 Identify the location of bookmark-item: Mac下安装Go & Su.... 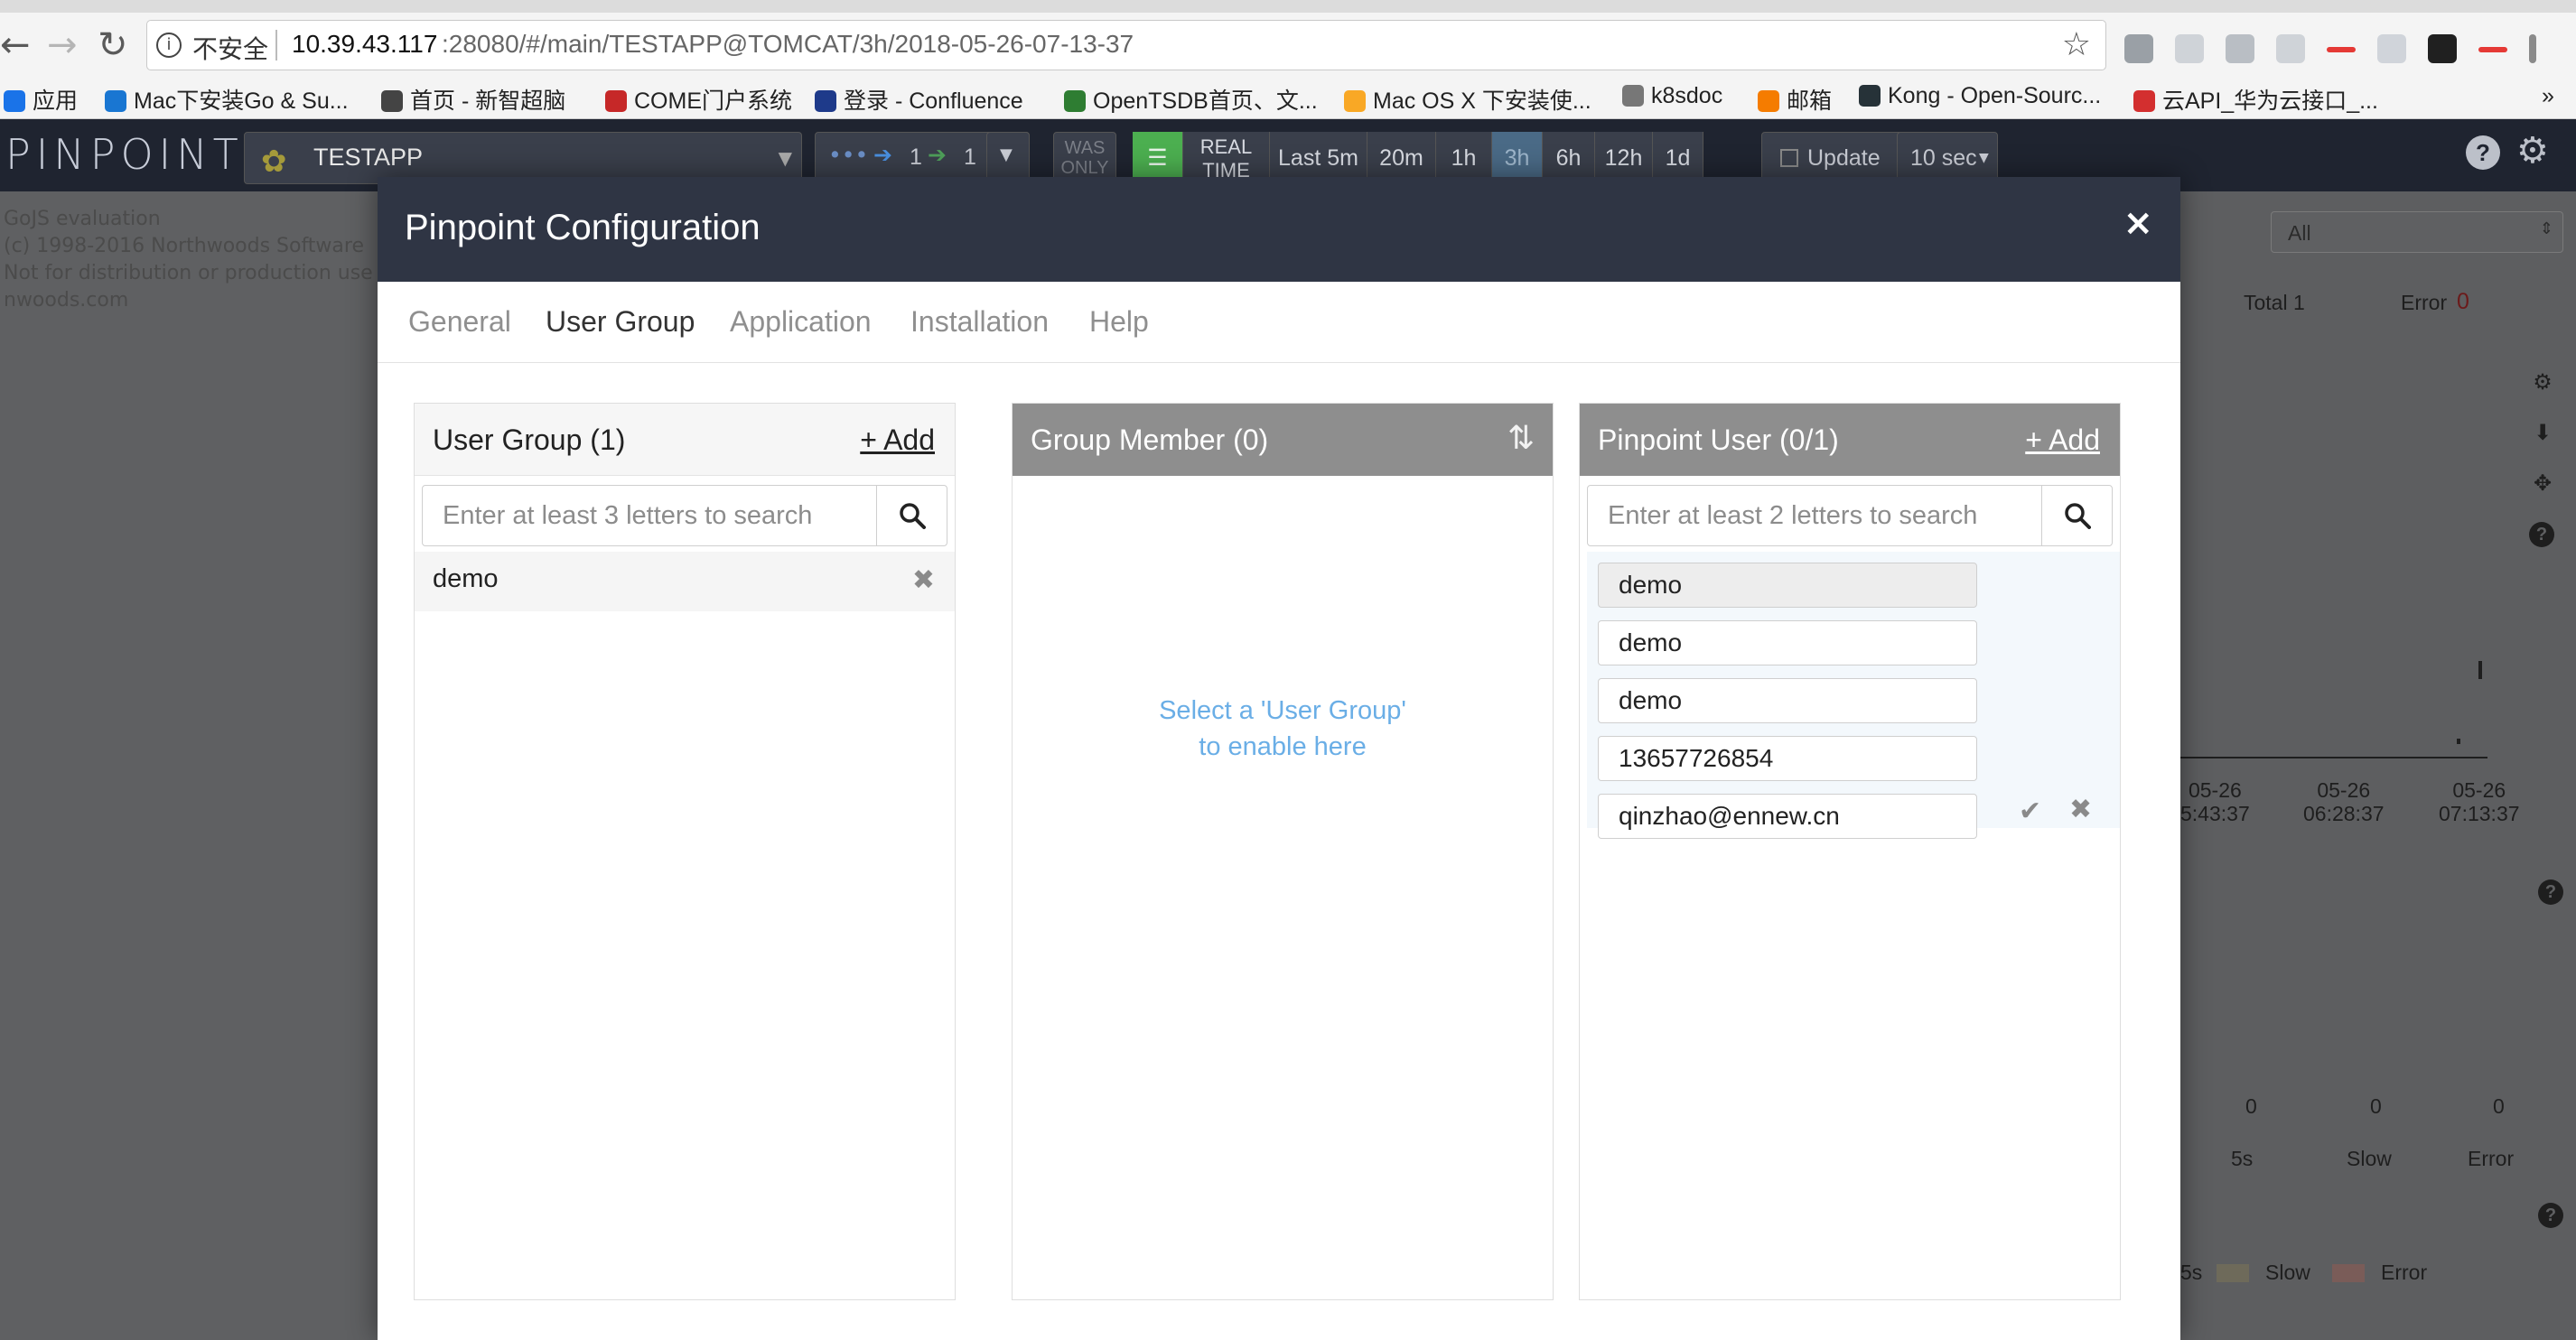
(227, 99).